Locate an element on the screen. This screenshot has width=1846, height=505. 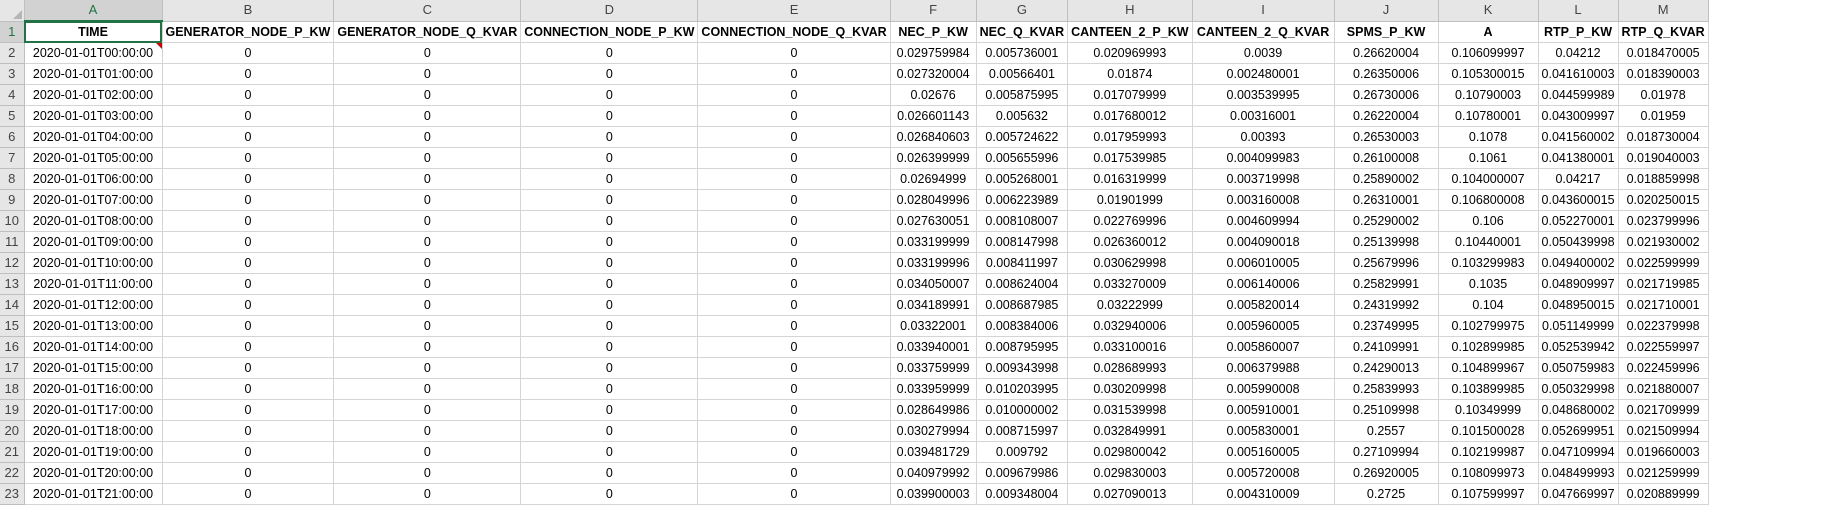
table-cell: 0.034189991 is located at coordinates (933, 305).